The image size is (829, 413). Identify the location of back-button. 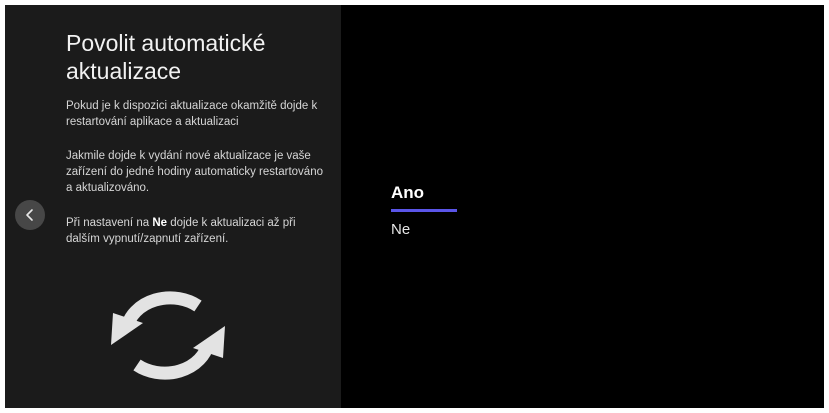
(30, 215).